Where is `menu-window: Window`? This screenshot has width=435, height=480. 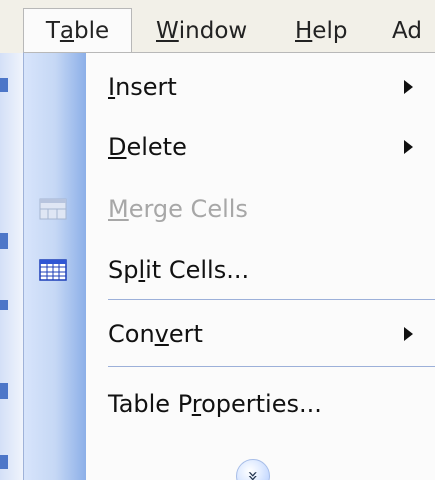 menu-window: Window is located at coordinates (201, 30).